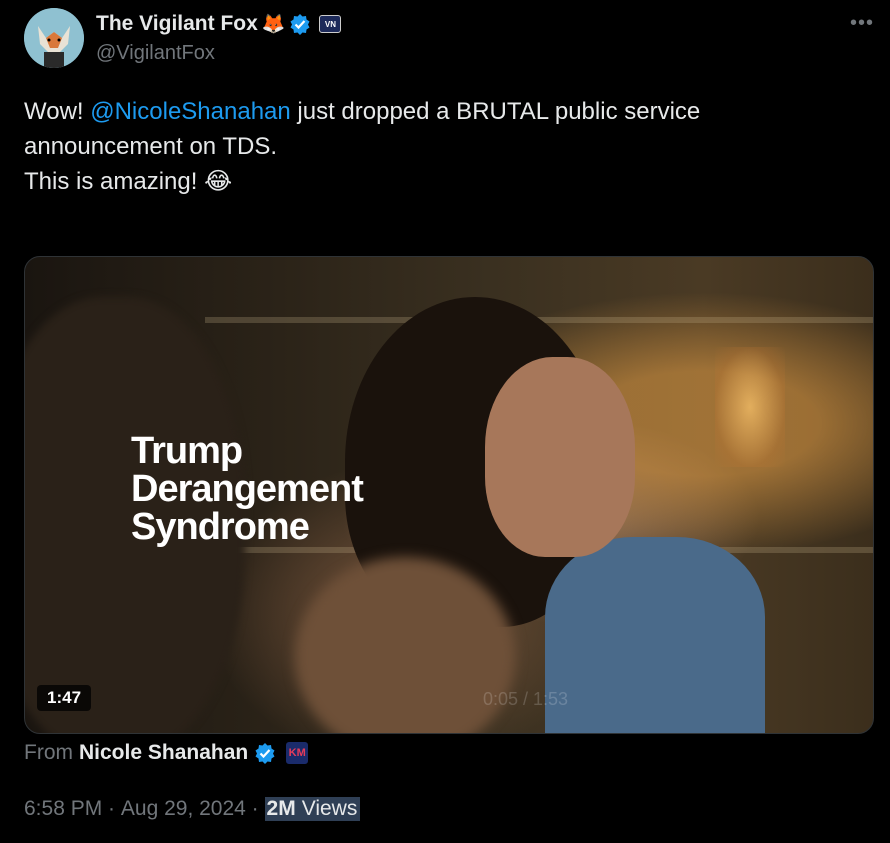 The image size is (890, 843). What do you see at coordinates (560, 457) in the screenshot?
I see `video-figure-woman-face` at bounding box center [560, 457].